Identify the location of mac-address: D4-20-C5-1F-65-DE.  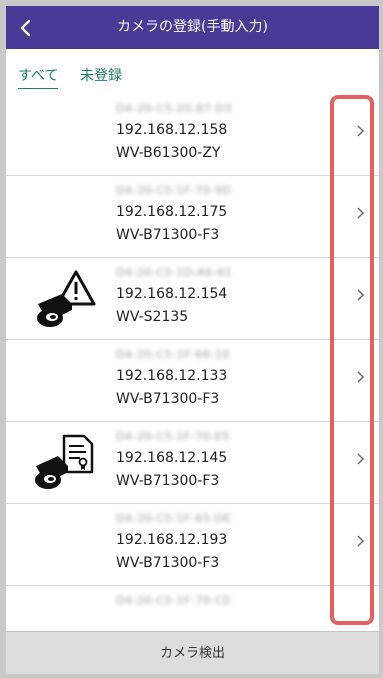
(174, 518).